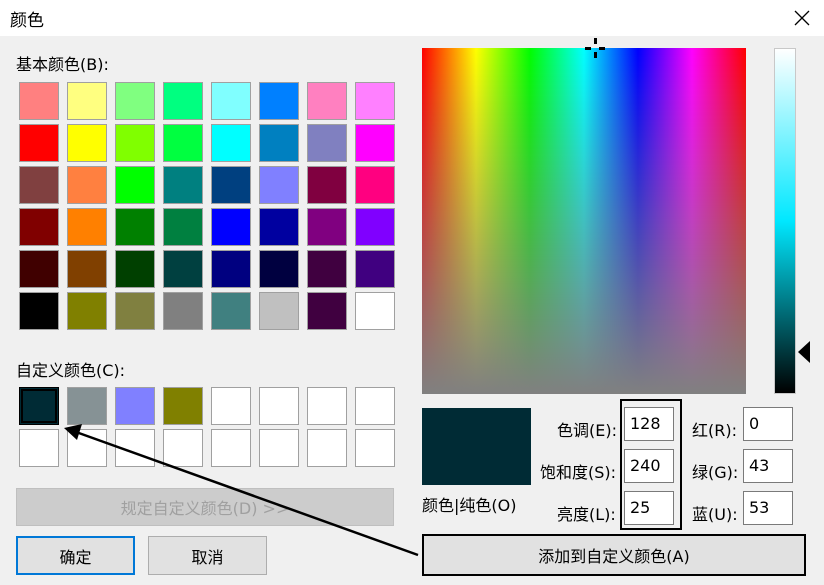 The image size is (824, 585). I want to click on luminance-label: 亮度(L):, so click(586, 514).